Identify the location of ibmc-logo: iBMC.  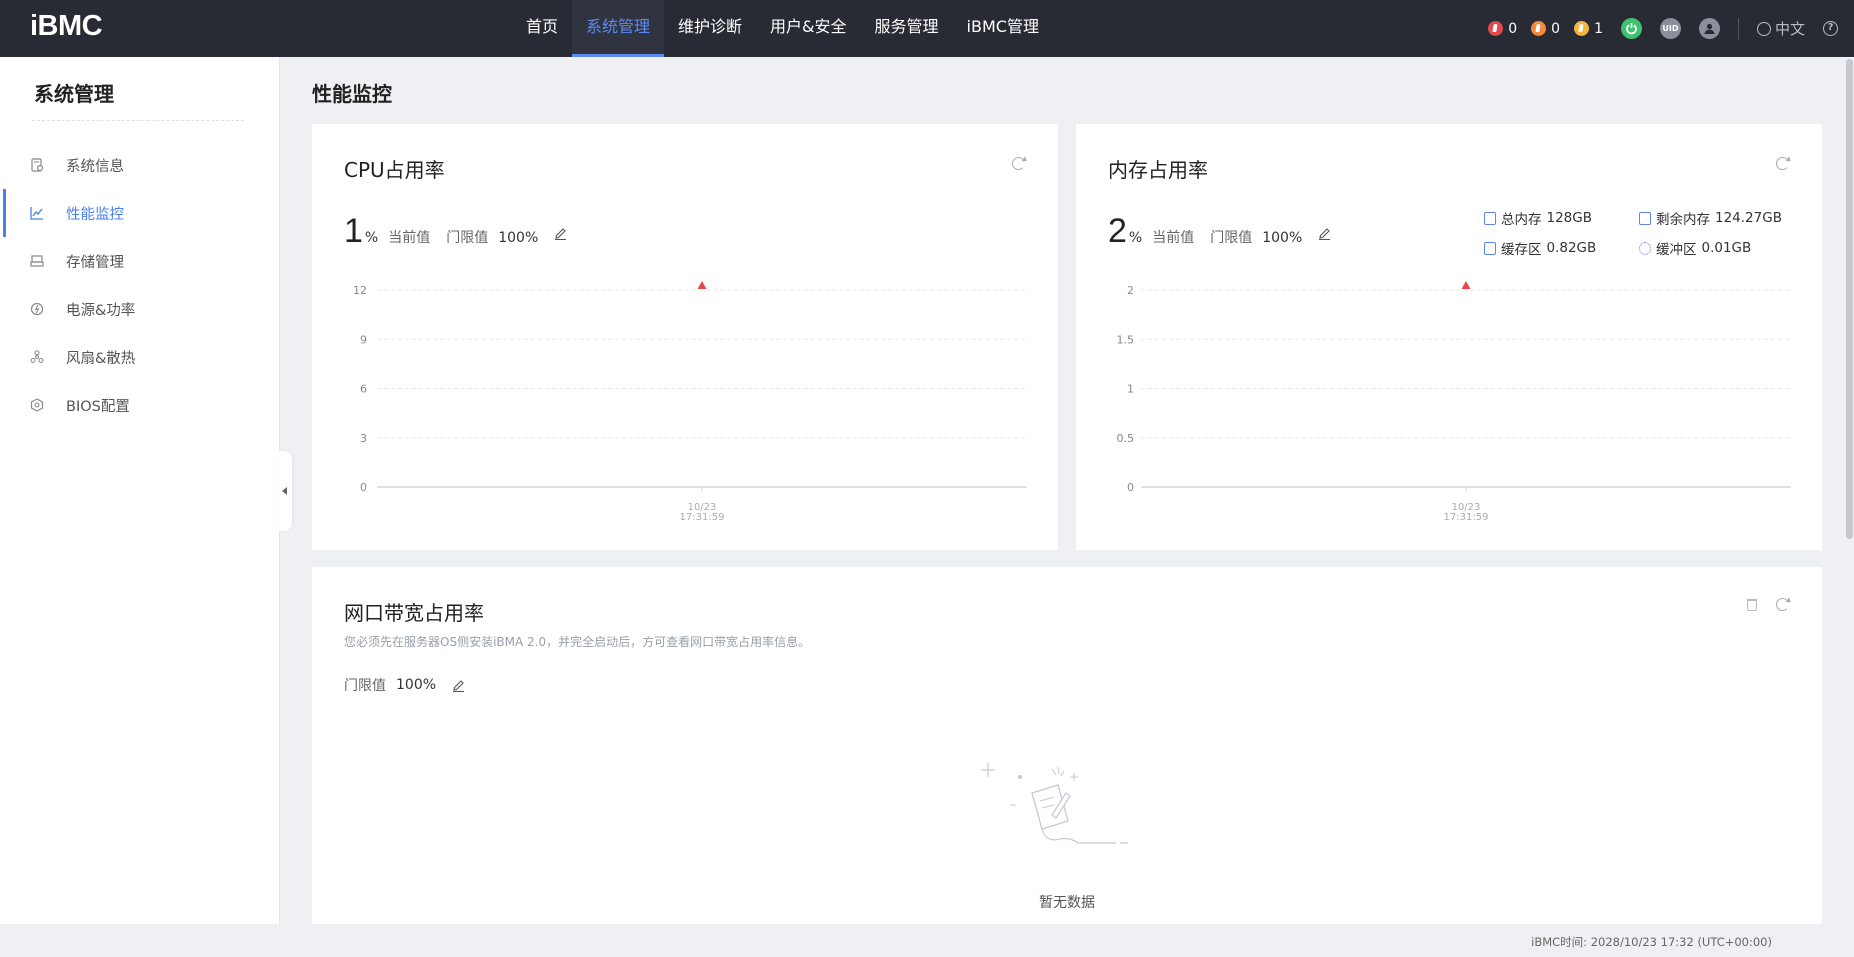
(66, 26).